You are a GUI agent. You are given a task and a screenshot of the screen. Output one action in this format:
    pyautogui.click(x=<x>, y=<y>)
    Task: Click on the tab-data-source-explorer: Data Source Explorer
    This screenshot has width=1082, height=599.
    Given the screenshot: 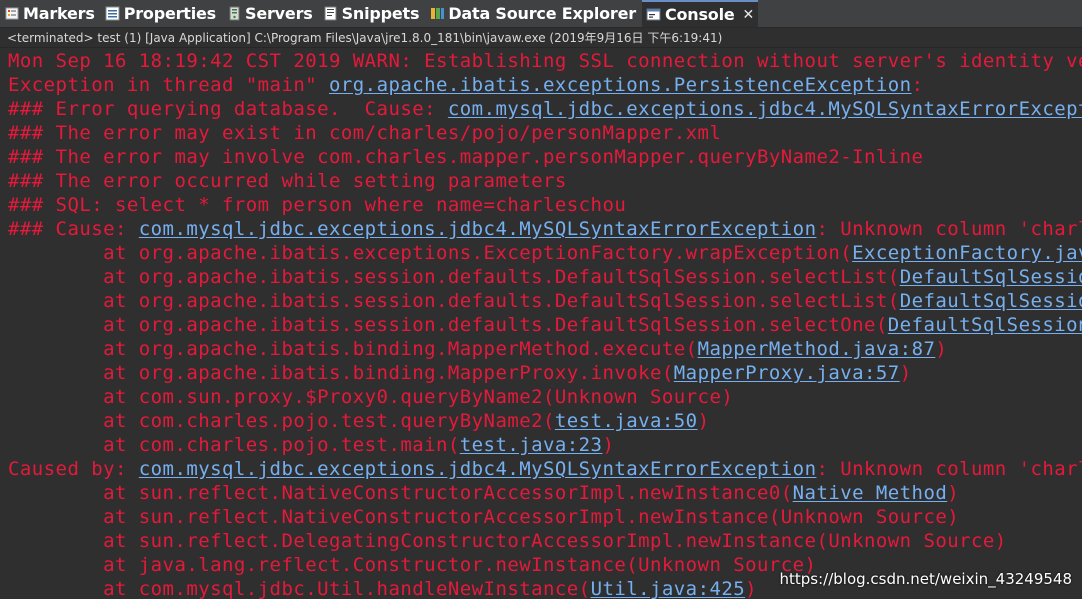 What is the action you would take?
    pyautogui.click(x=533, y=13)
    